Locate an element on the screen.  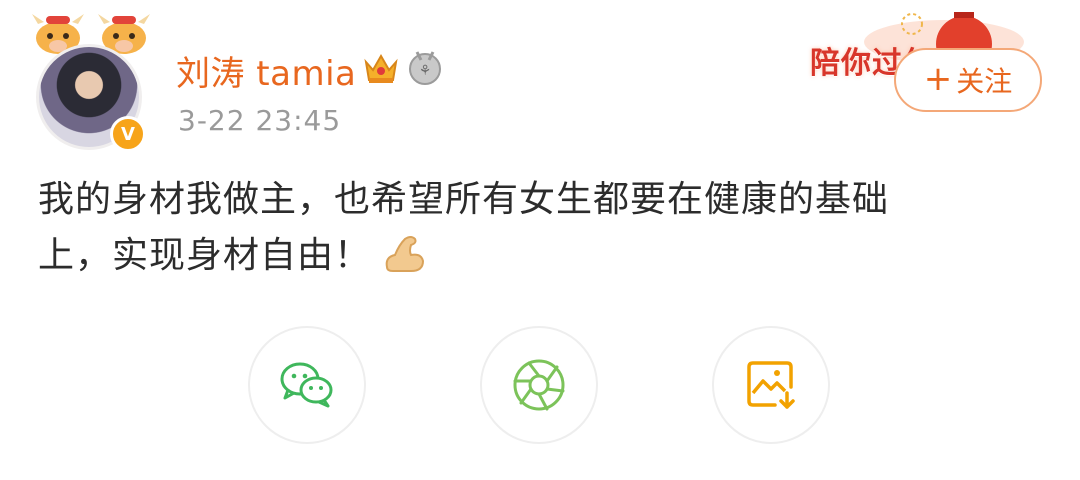
post-content-line: 上，实现身材自由！ is located at coordinates (205, 255).